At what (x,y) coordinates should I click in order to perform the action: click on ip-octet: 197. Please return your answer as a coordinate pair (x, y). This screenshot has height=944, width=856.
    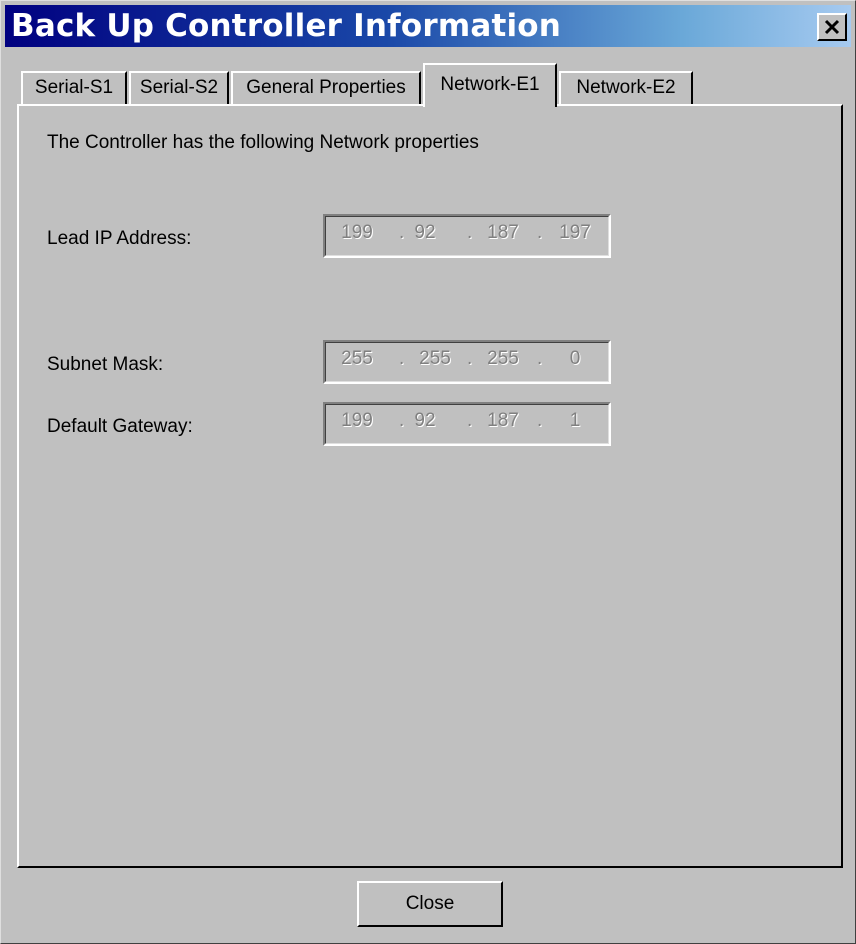
    Looking at the image, I should click on (575, 232).